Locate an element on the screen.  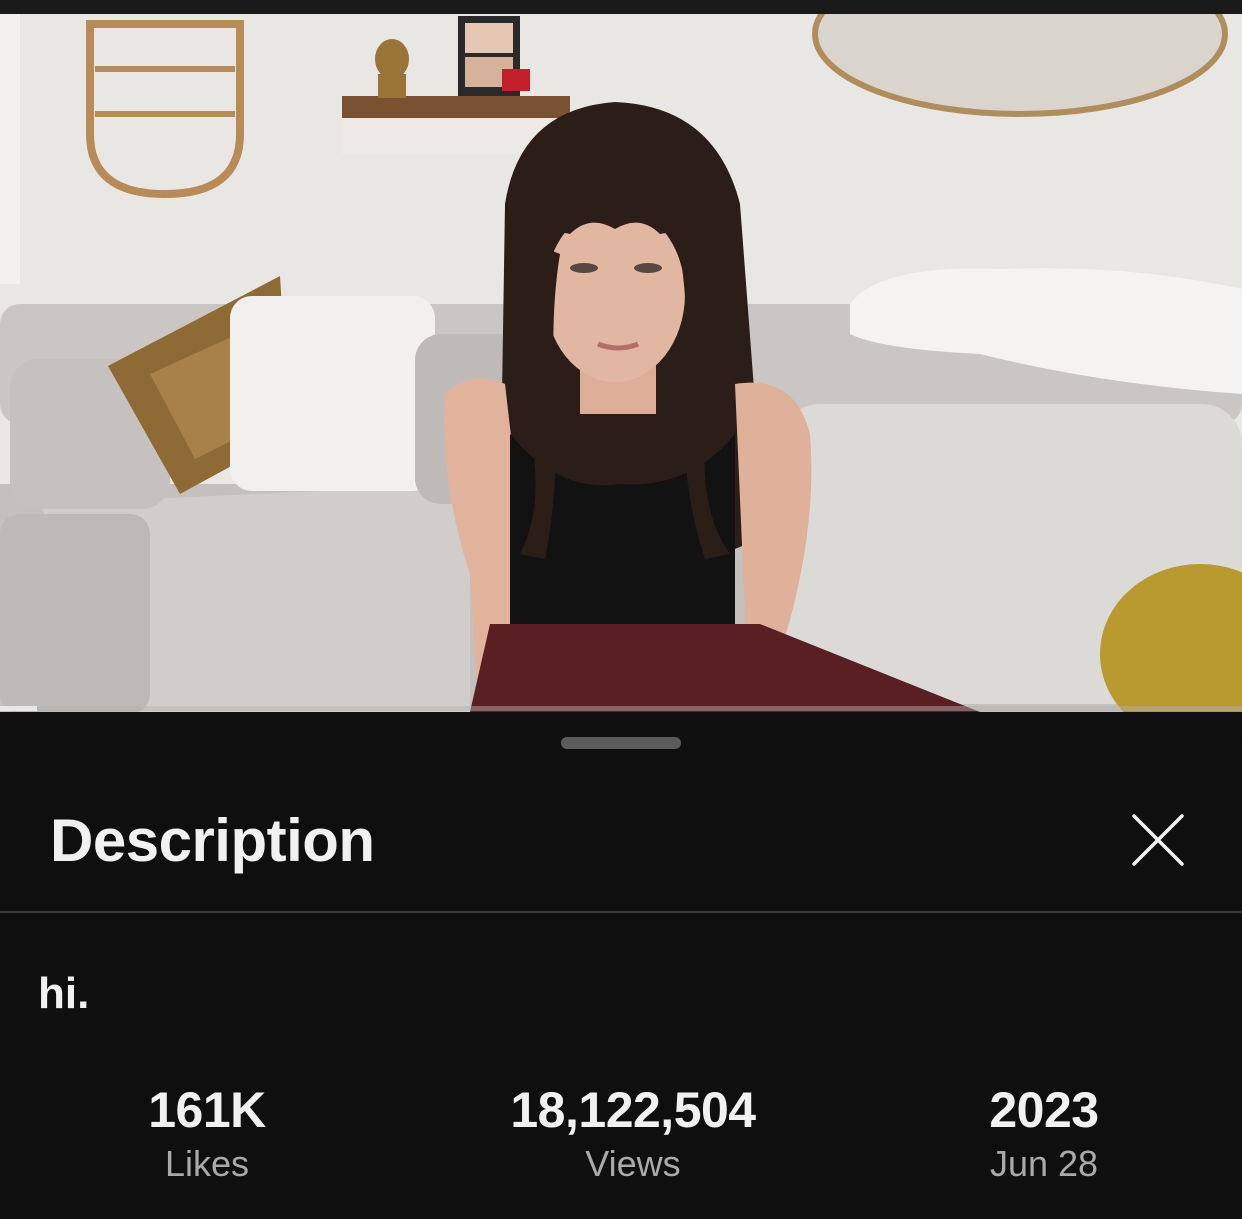
video-progress-bar is located at coordinates (621, 708).